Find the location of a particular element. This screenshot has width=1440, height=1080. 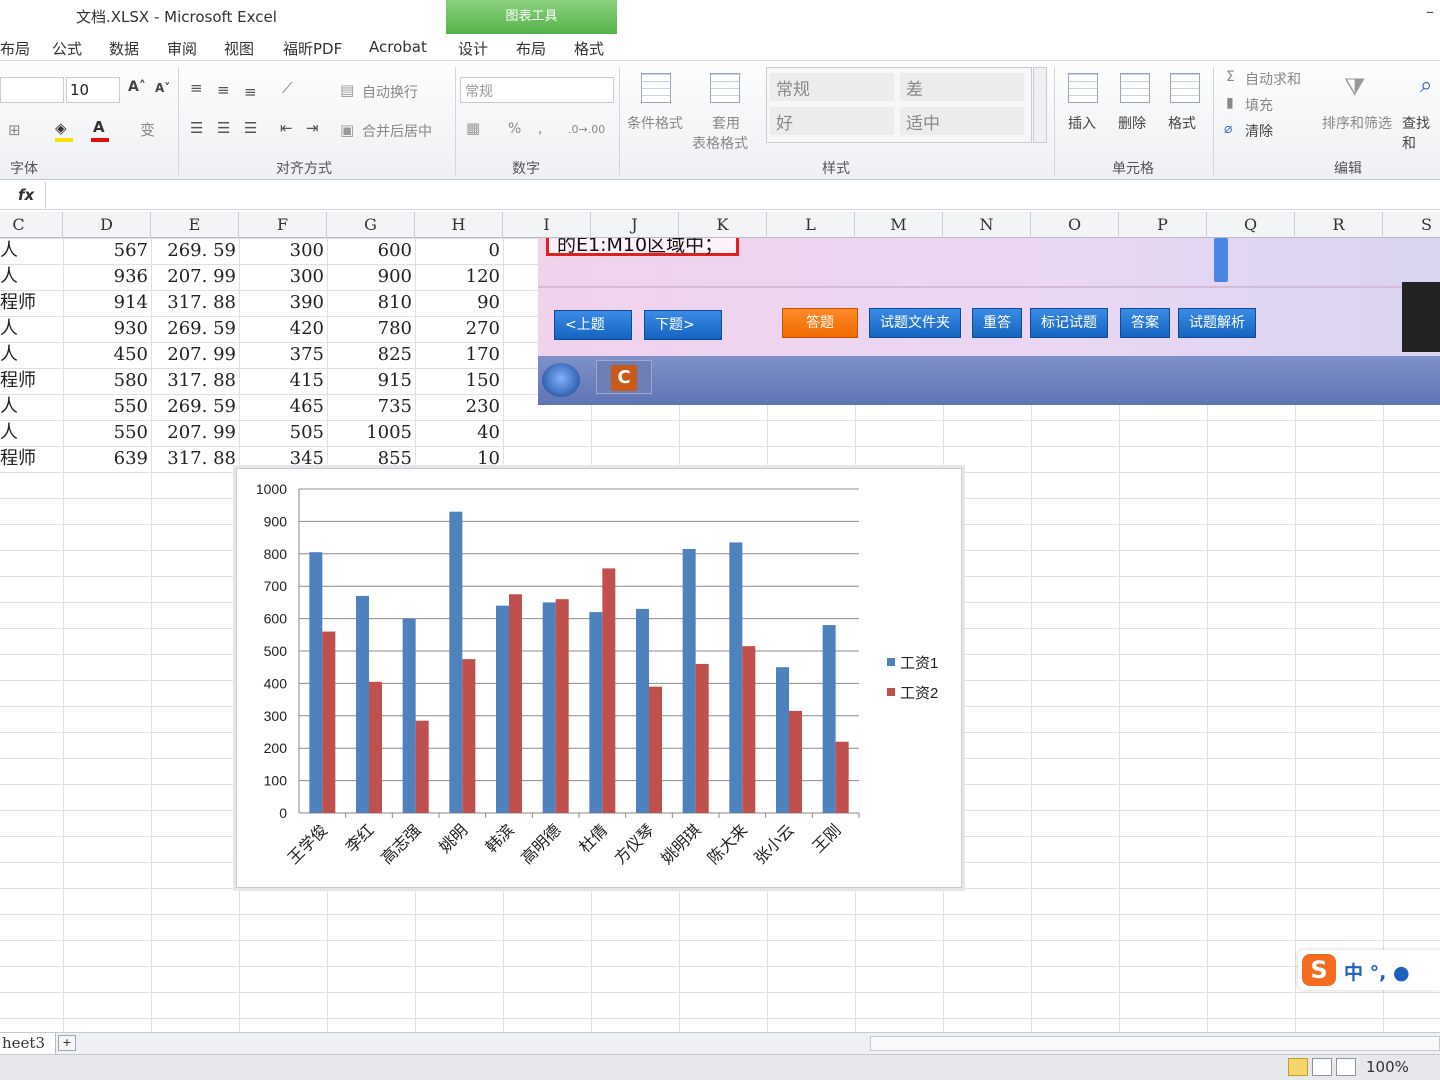

insert-cells-icon is located at coordinates (1083, 88).